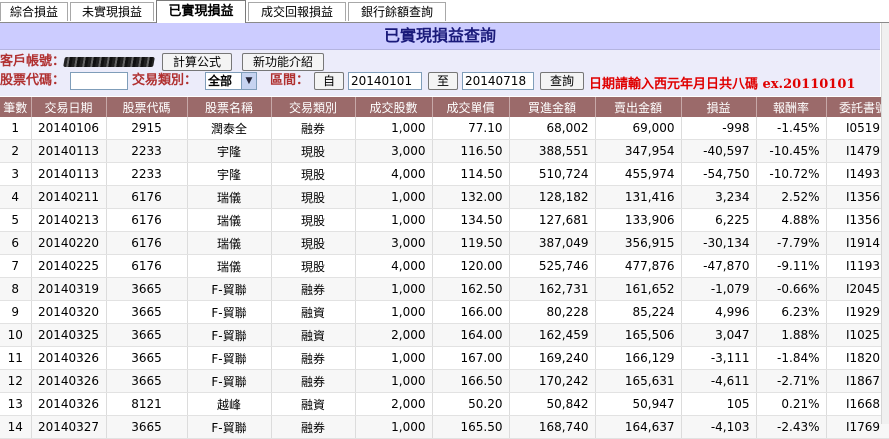 This screenshot has height=439, width=889. What do you see at coordinates (552, 220) in the screenshot?
I see `cell-buy-amount: 127,681` at bounding box center [552, 220].